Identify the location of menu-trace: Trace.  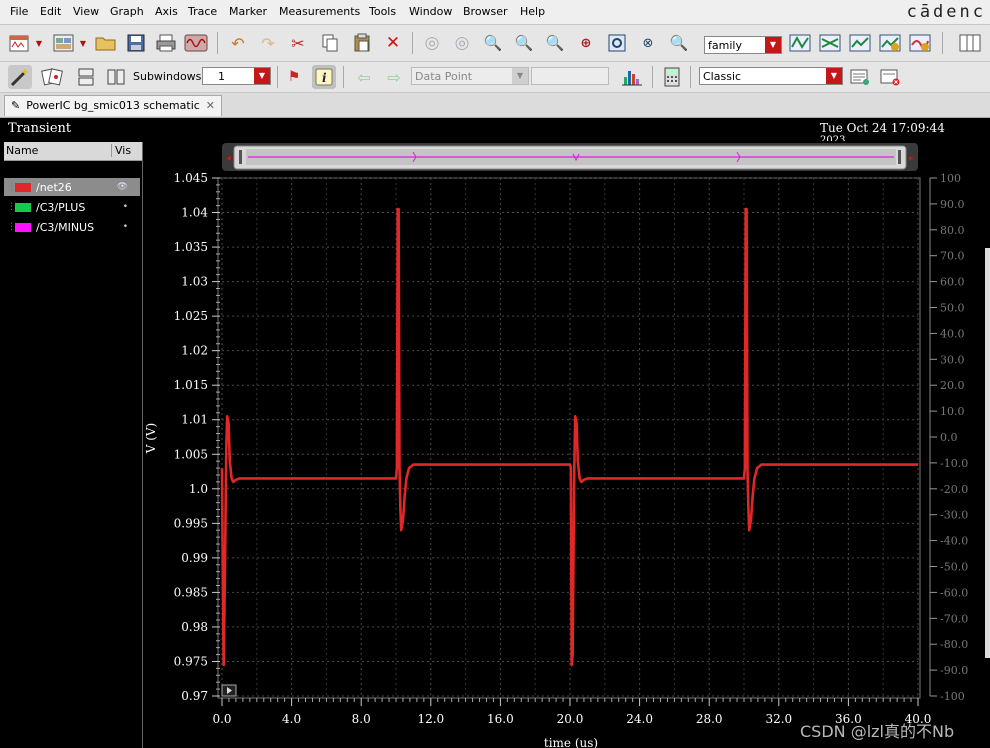
(202, 11).